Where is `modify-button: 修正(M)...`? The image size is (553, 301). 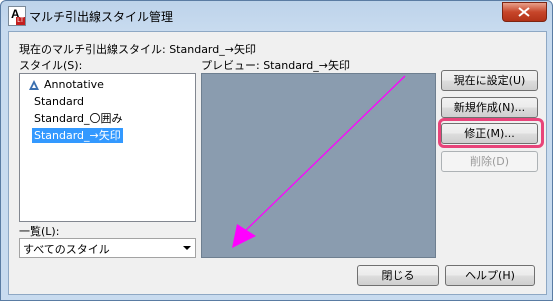 modify-button: 修正(M)... is located at coordinates (489, 133).